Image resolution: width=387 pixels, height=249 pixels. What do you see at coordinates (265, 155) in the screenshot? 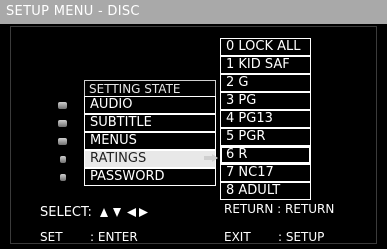
I see `rating-option-6: 6 R` at bounding box center [265, 155].